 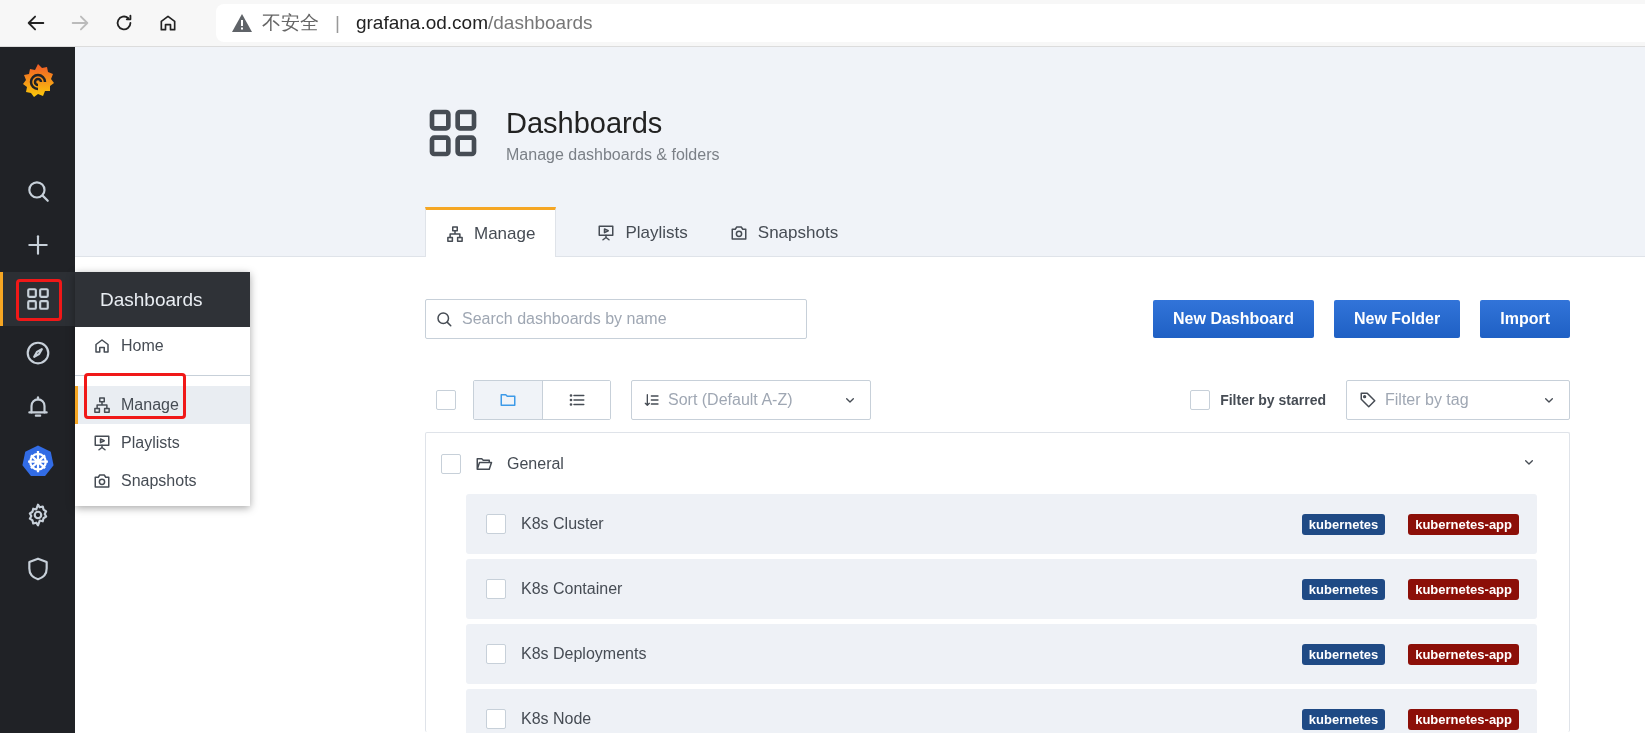 I want to click on view-toggle, so click(x=542, y=400).